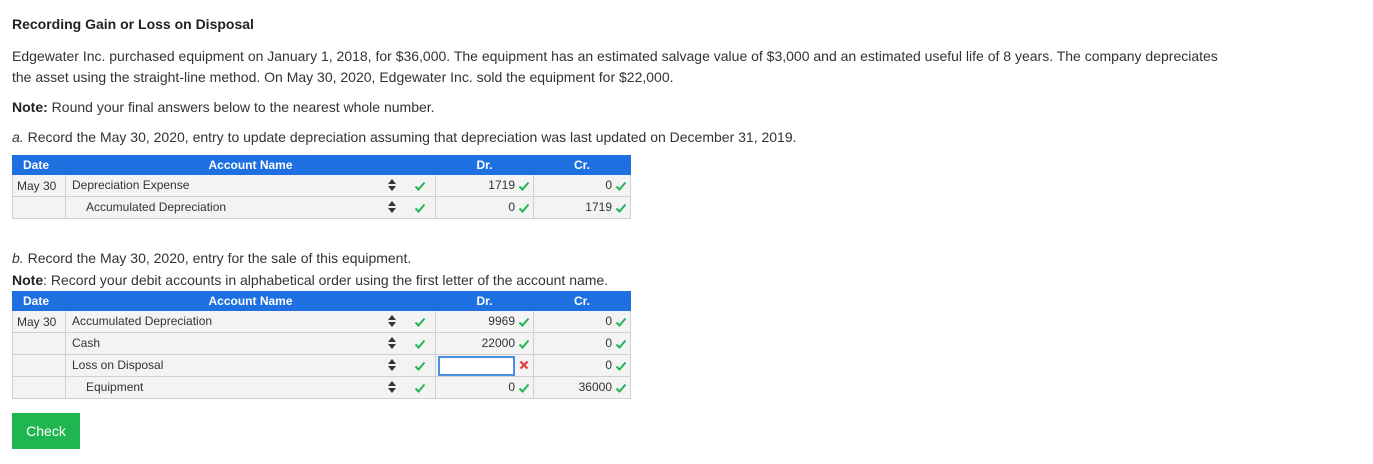 This screenshot has width=1373, height=464. Describe the element at coordinates (501, 185) in the screenshot. I see `debit-value: 1719` at that location.